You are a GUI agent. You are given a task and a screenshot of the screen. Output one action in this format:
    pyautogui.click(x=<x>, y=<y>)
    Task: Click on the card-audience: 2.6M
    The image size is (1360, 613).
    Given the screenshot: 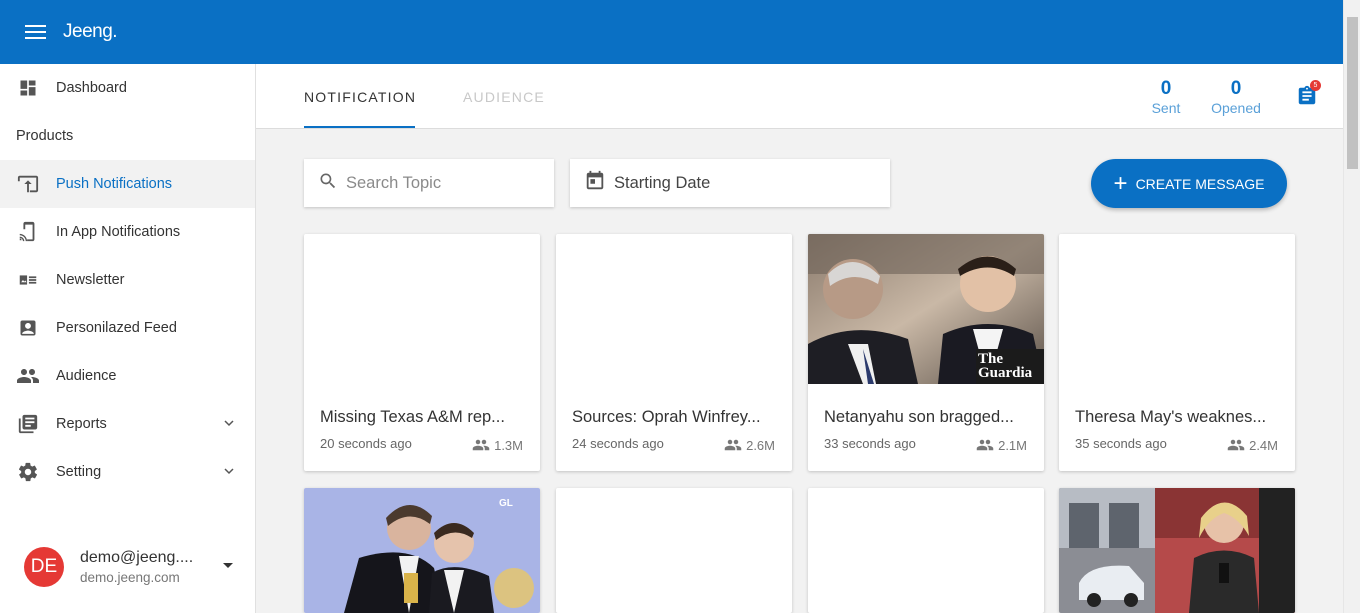 What is the action you would take?
    pyautogui.click(x=748, y=445)
    